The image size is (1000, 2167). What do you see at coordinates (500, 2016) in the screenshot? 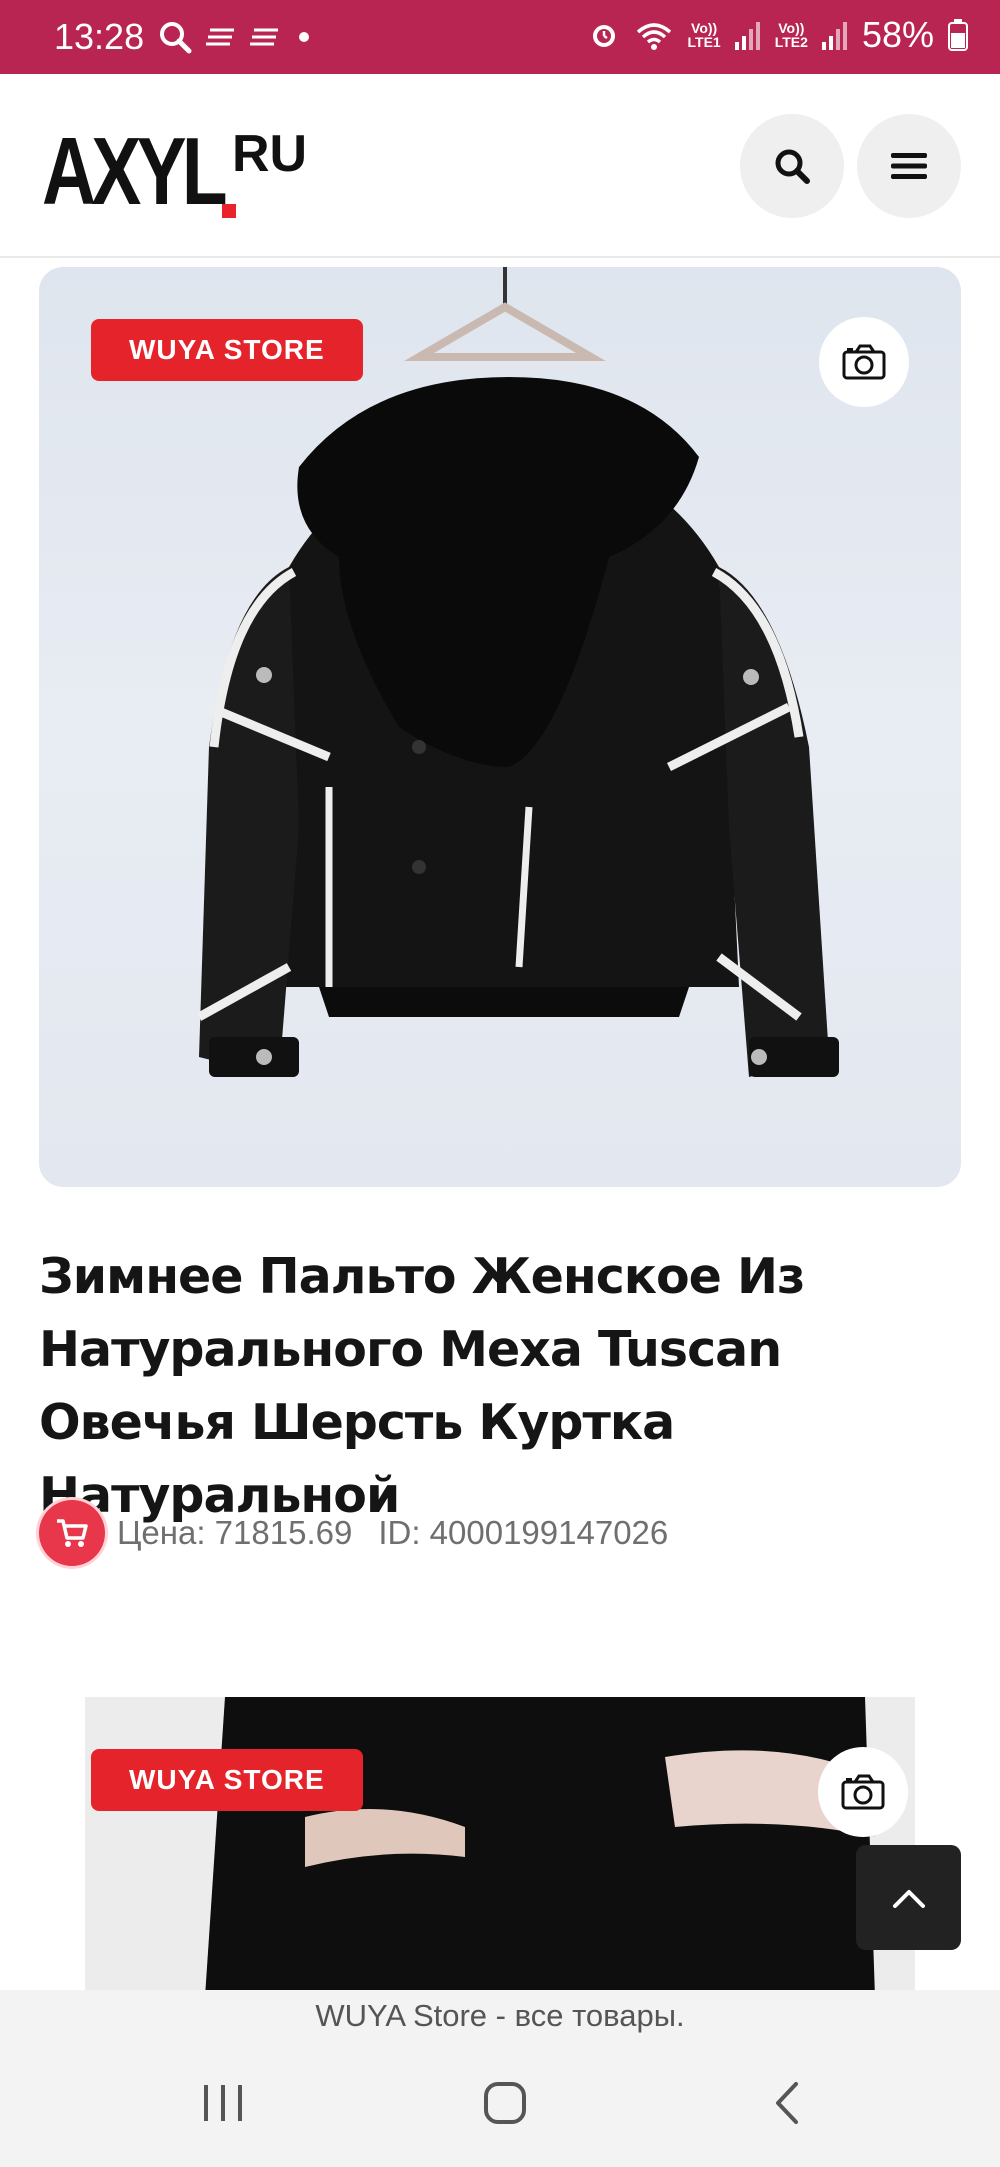
I see `store-all-products-link: WUYA Store - все товары.` at bounding box center [500, 2016].